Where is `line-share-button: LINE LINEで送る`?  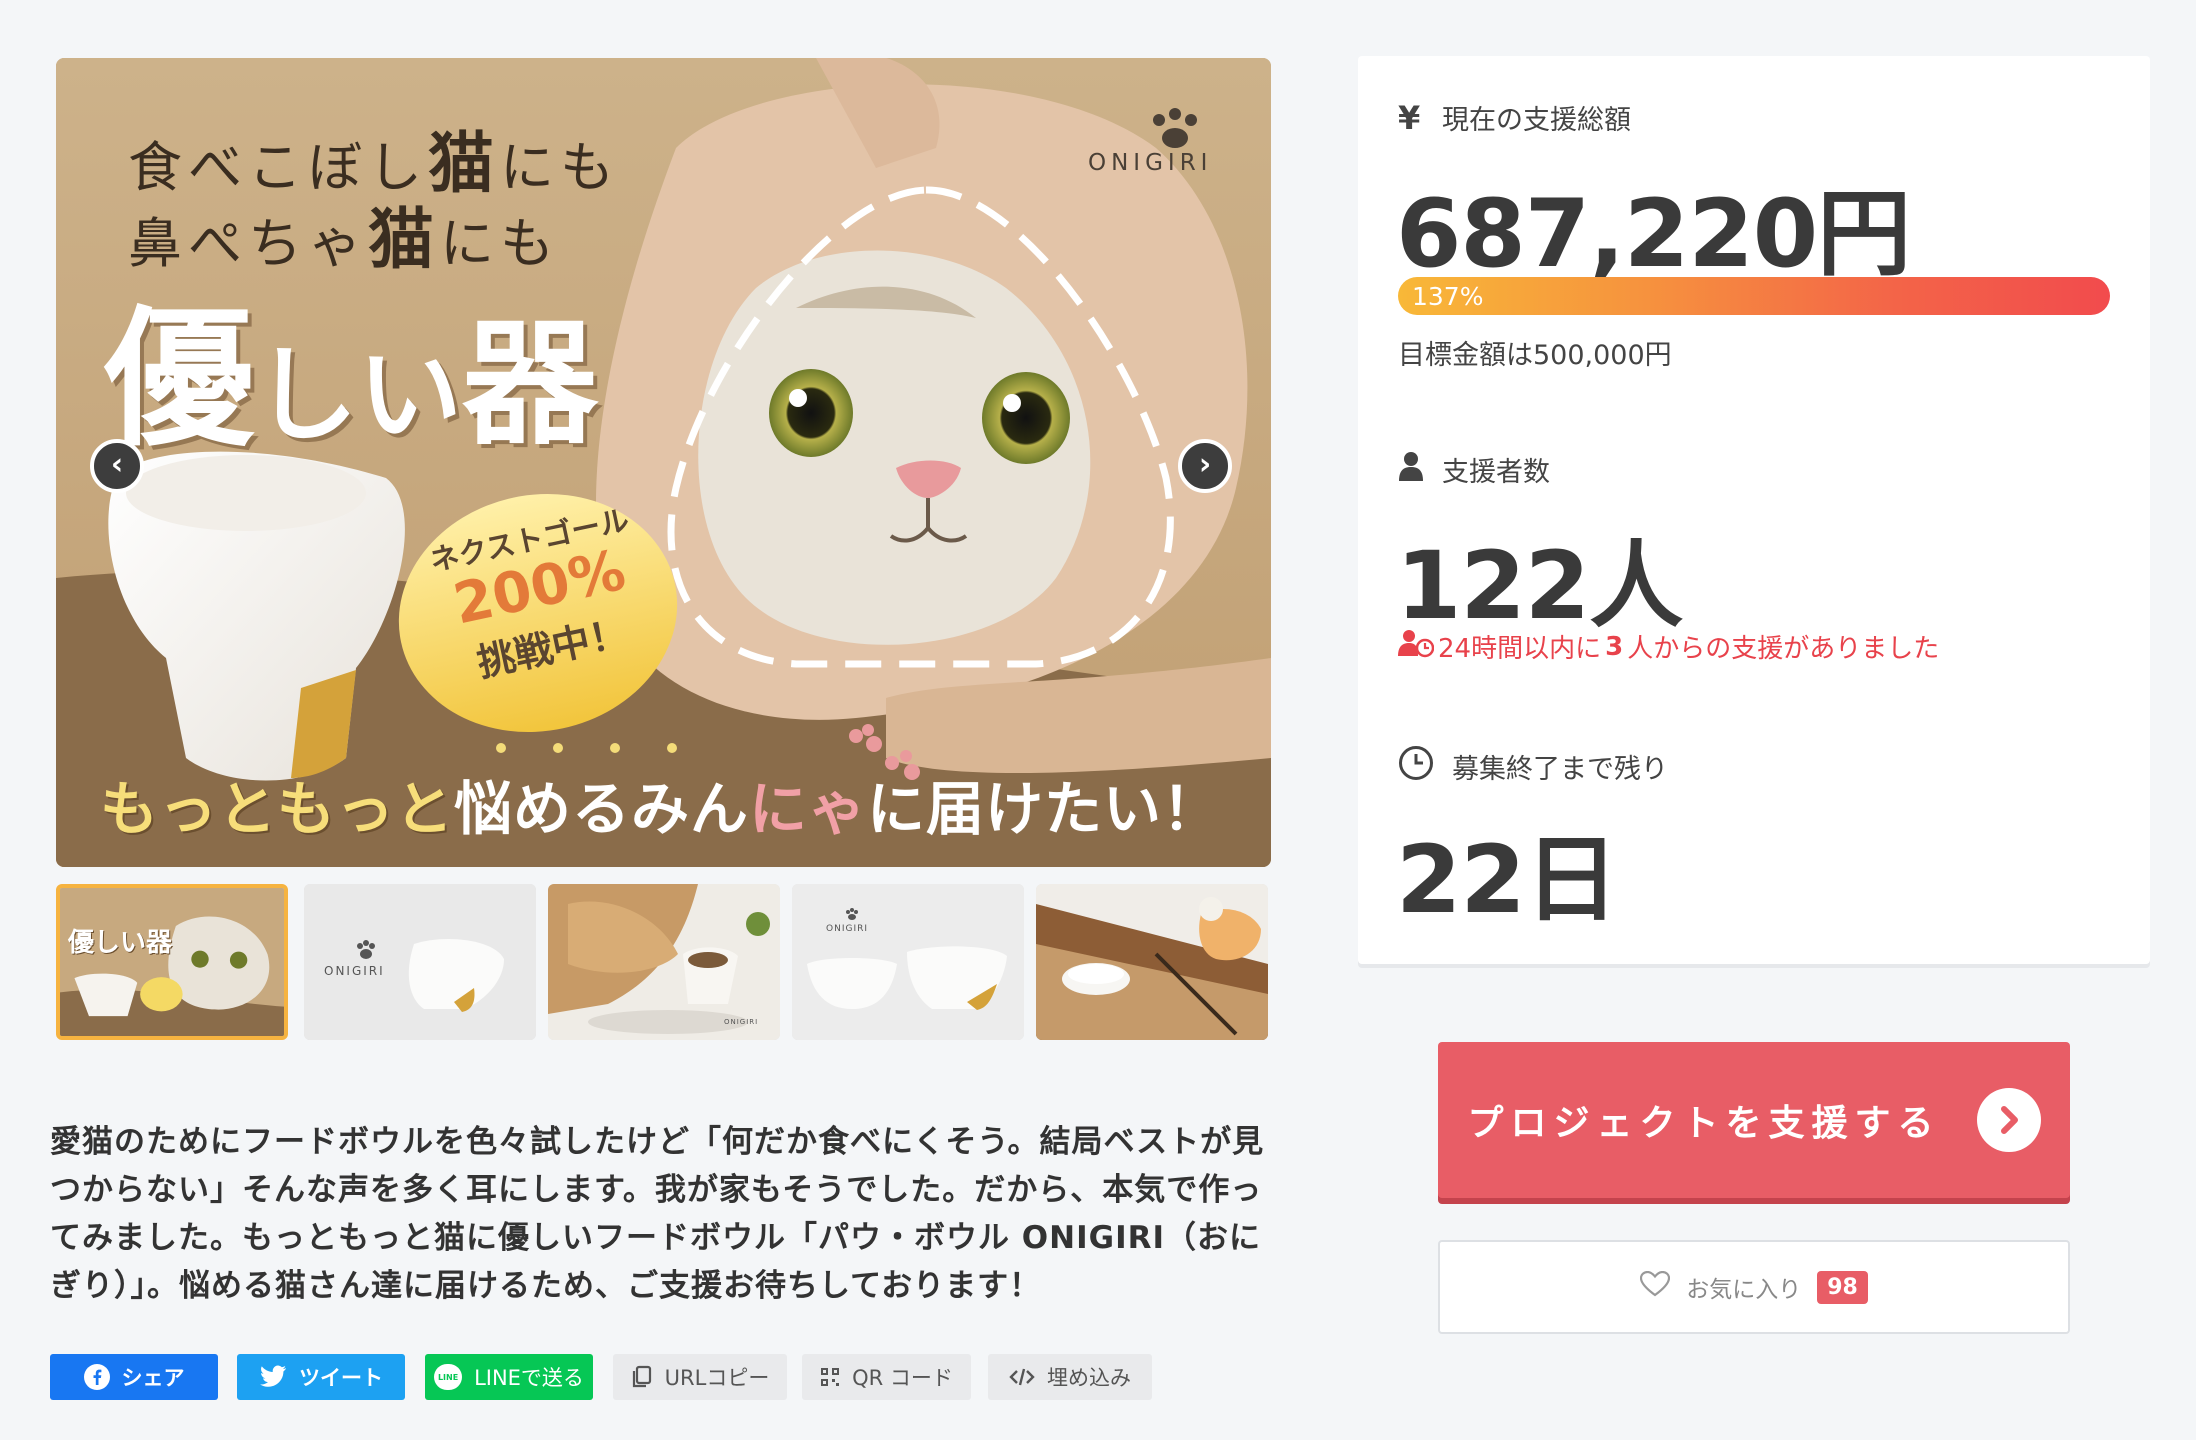 line-share-button: LINE LINEで送る is located at coordinates (509, 1377).